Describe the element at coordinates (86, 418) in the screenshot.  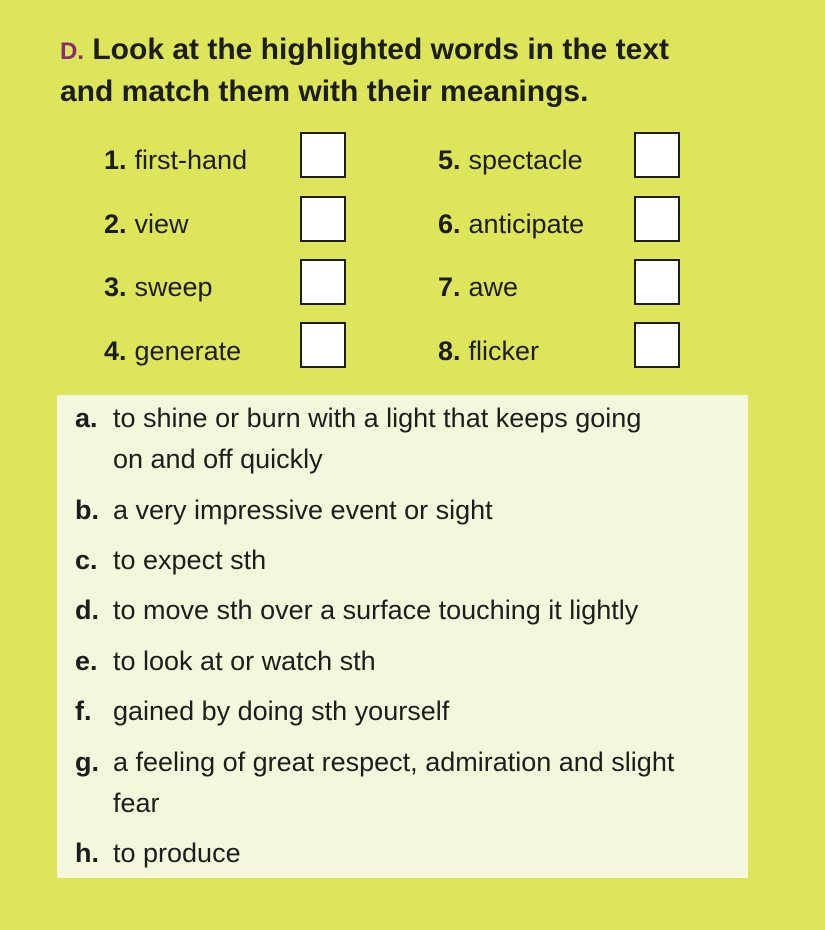
I see `definition-letter: a.` at that location.